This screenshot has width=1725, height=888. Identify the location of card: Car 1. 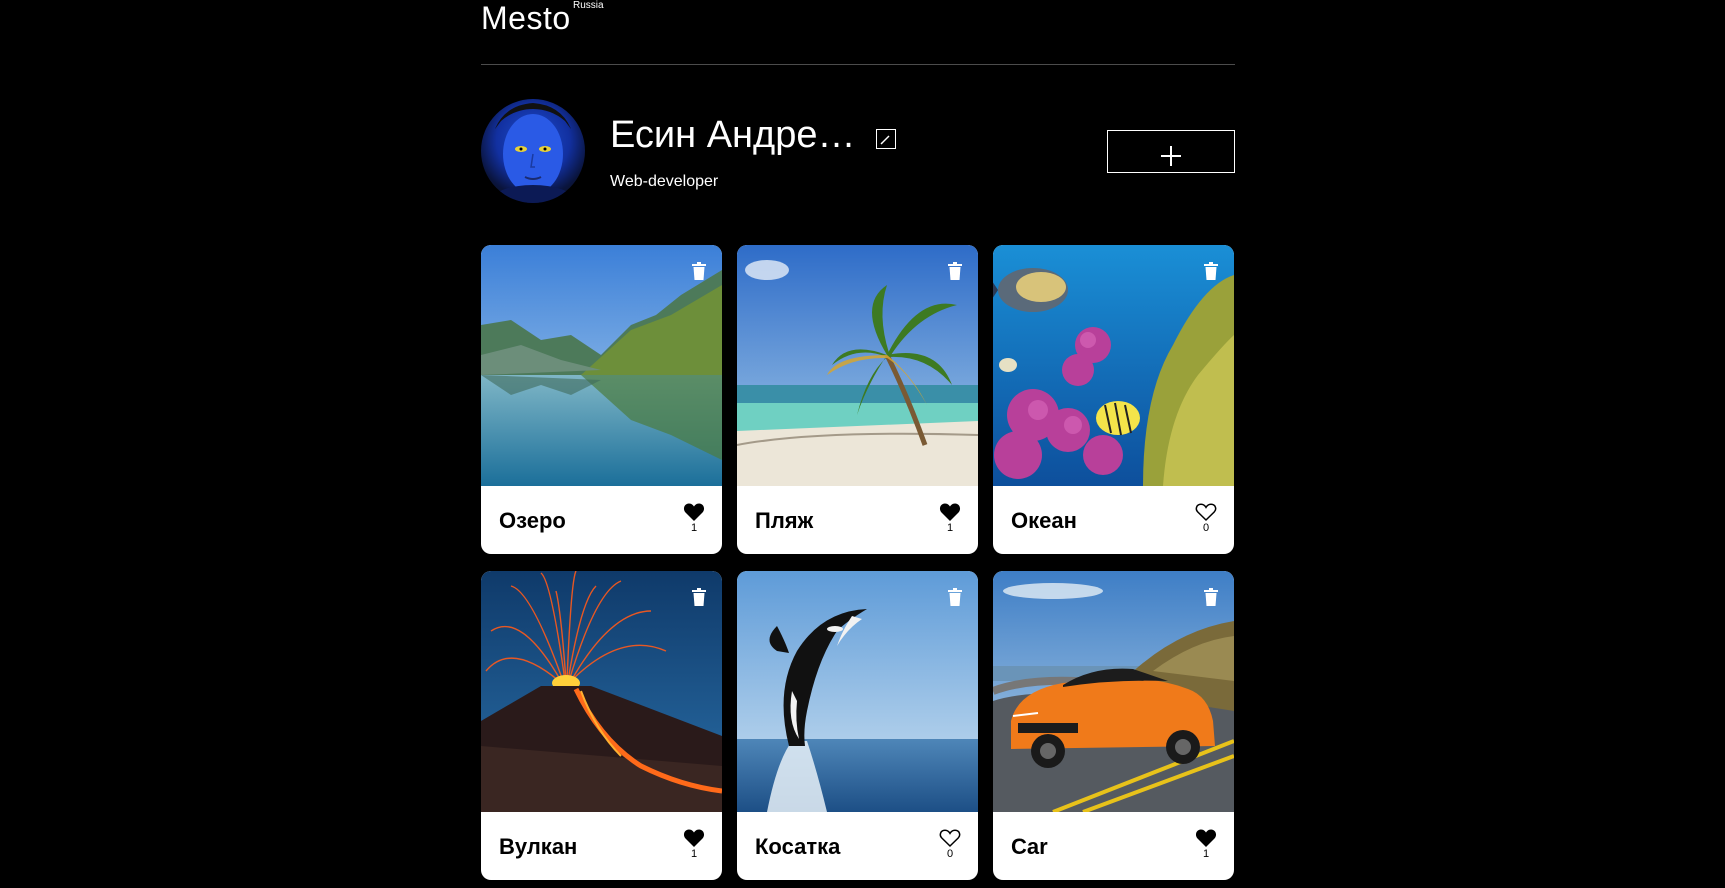
(1113, 725).